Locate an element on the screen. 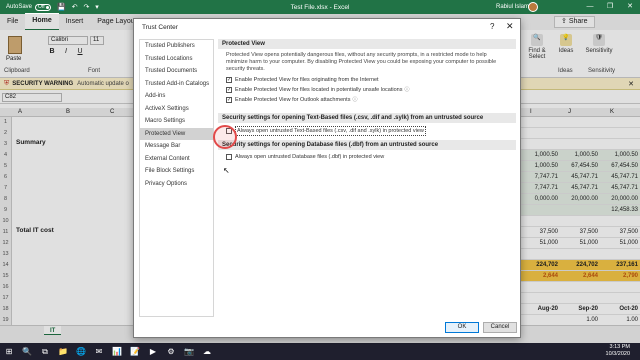  start-icon: ⊞ is located at coordinates (9, 351).